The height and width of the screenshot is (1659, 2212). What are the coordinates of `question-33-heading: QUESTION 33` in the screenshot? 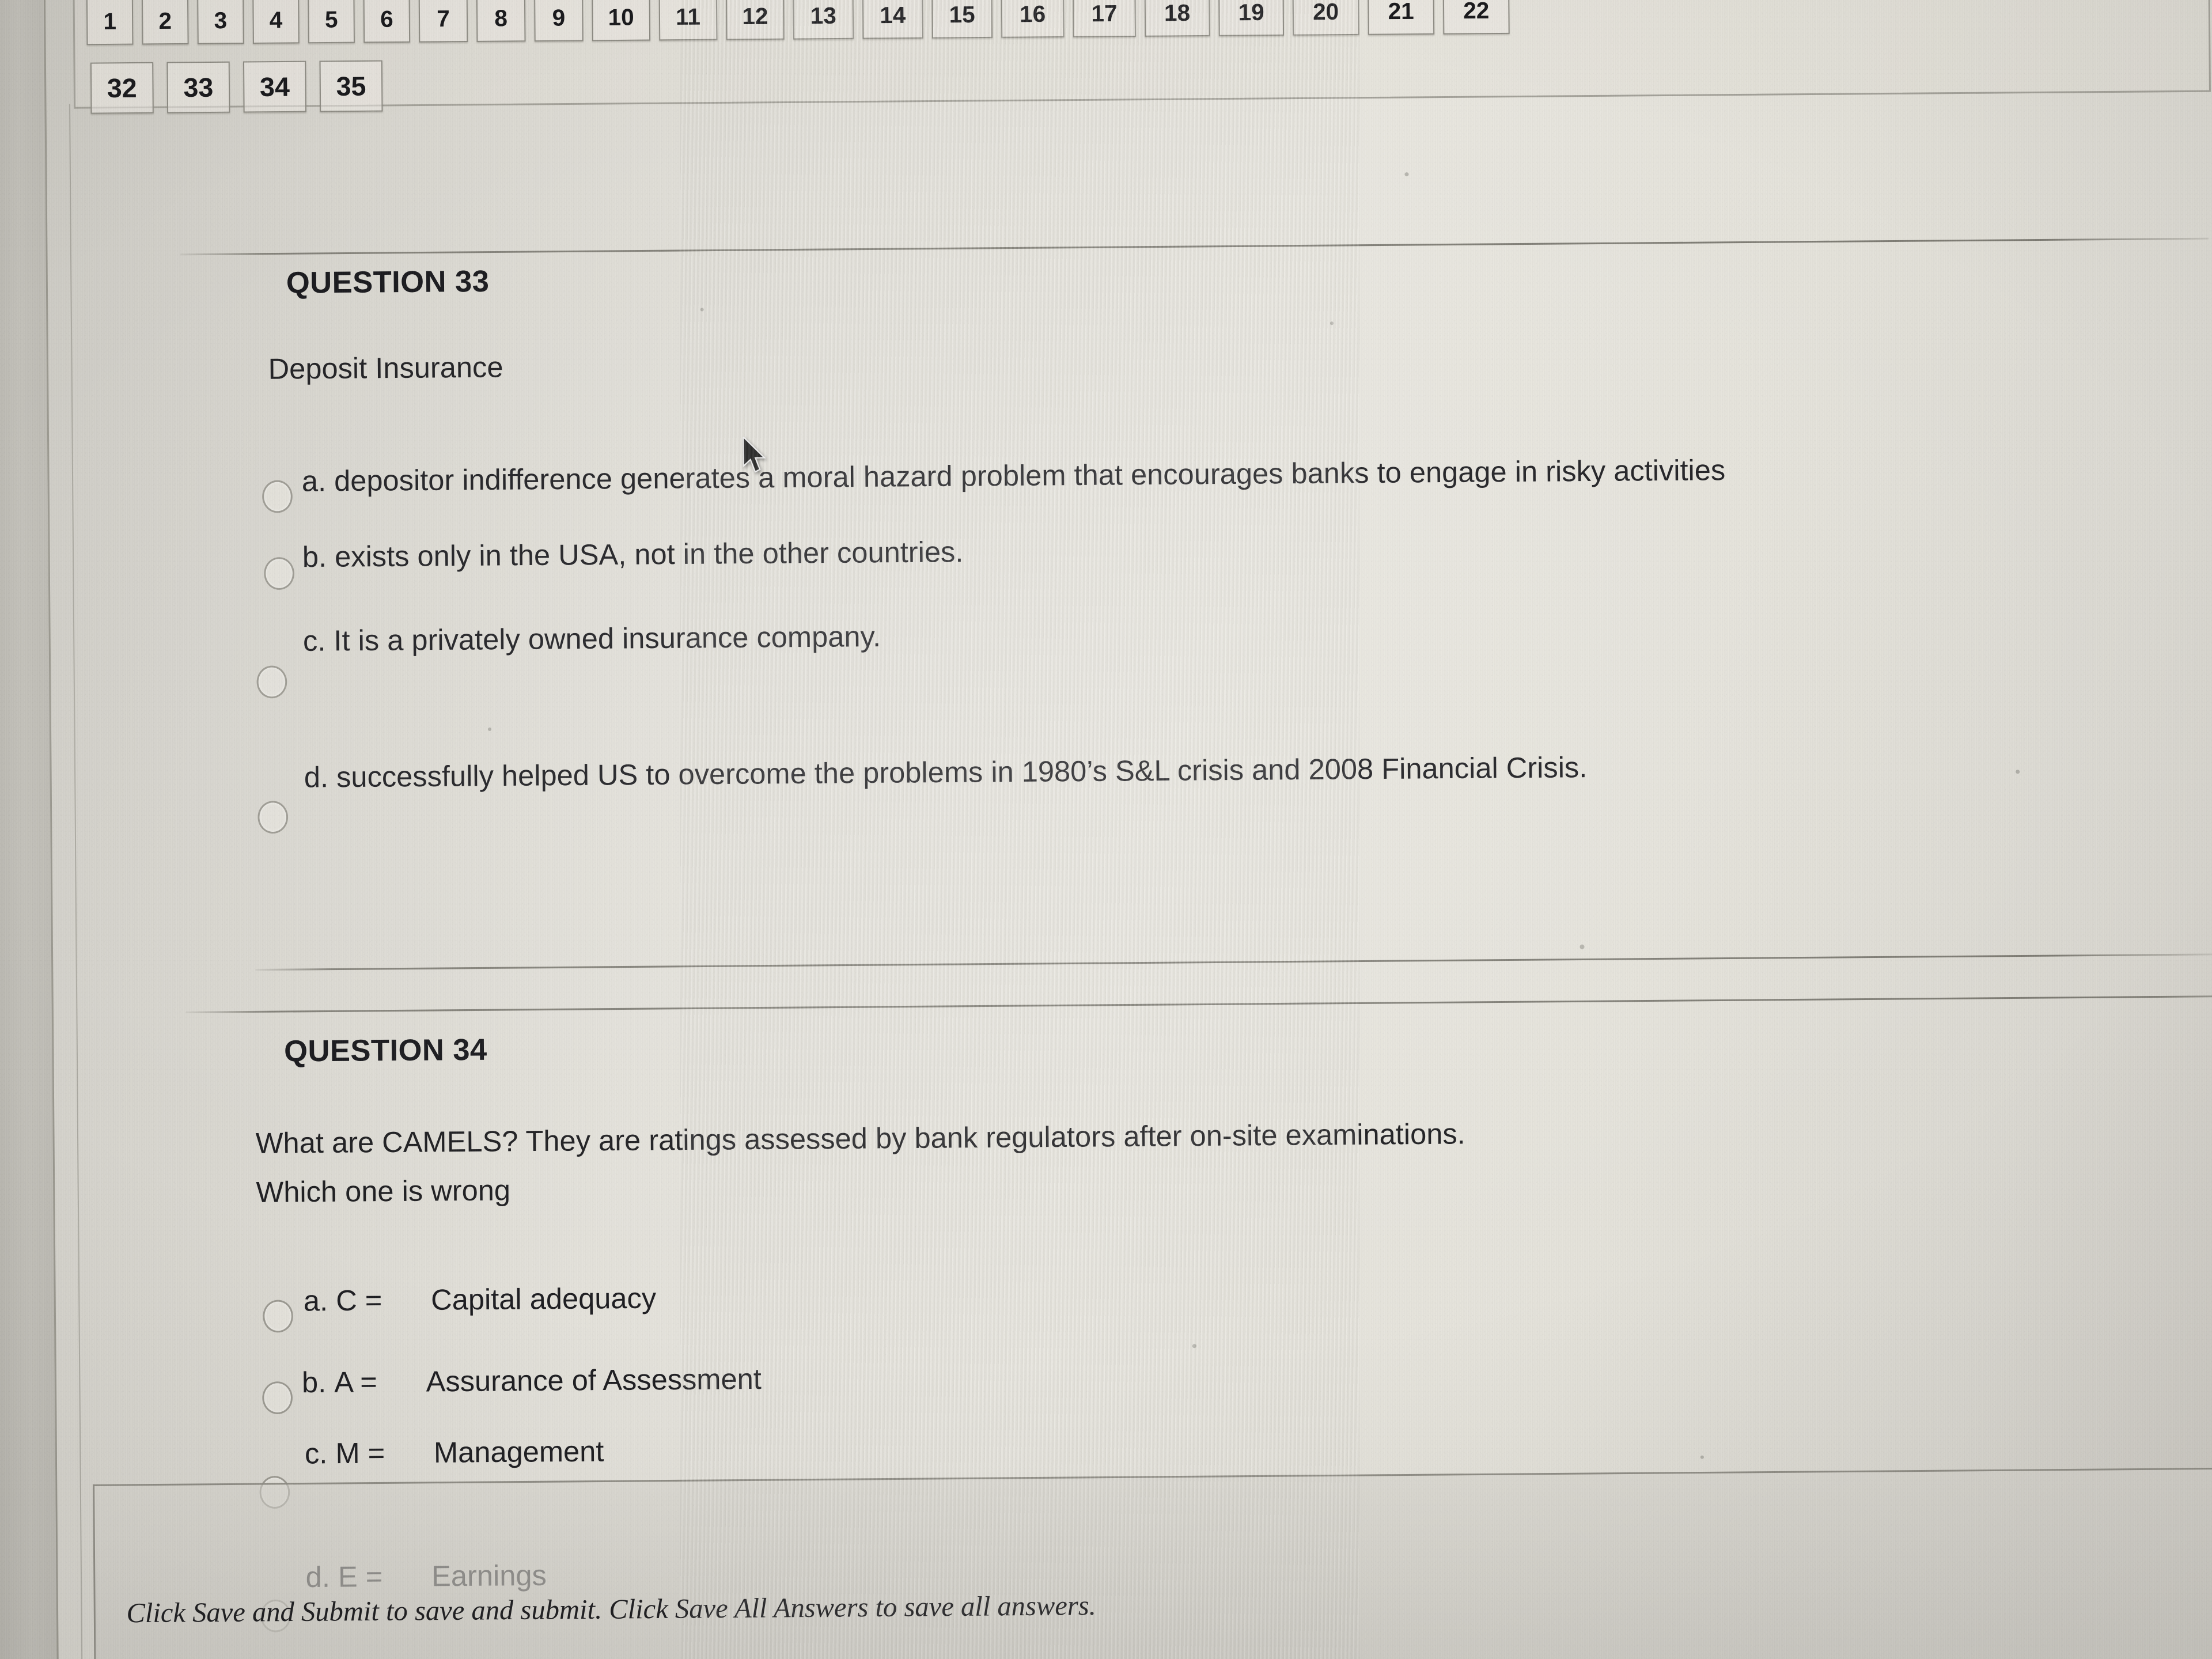 It's located at (388, 282).